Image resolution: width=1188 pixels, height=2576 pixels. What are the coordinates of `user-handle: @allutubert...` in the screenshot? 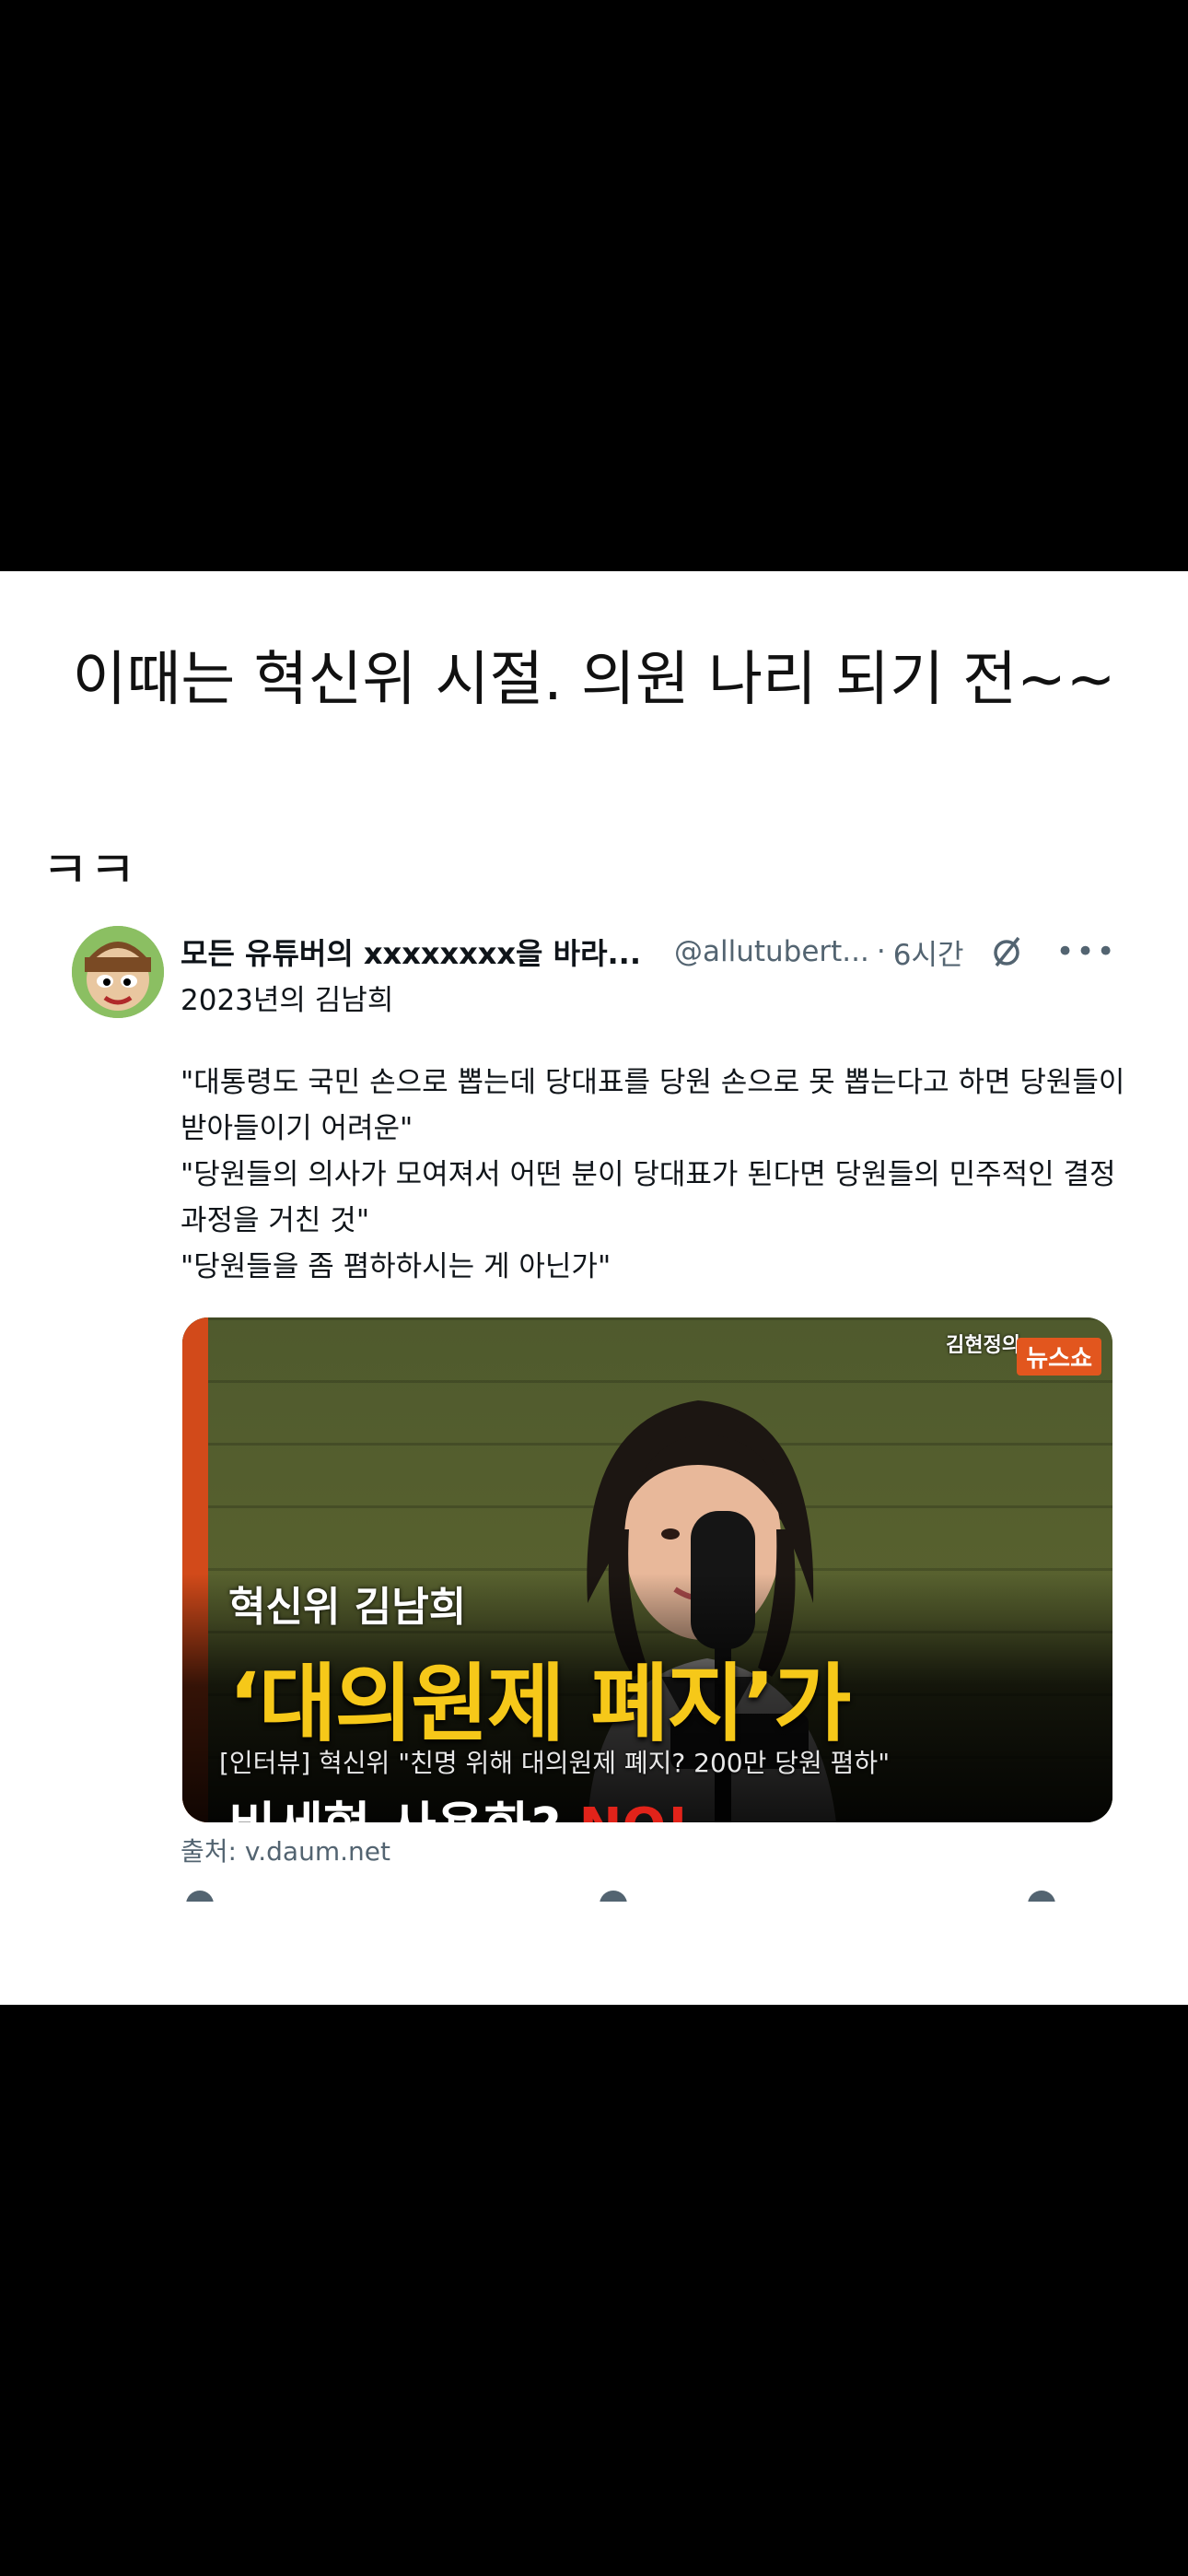 It's located at (771, 951).